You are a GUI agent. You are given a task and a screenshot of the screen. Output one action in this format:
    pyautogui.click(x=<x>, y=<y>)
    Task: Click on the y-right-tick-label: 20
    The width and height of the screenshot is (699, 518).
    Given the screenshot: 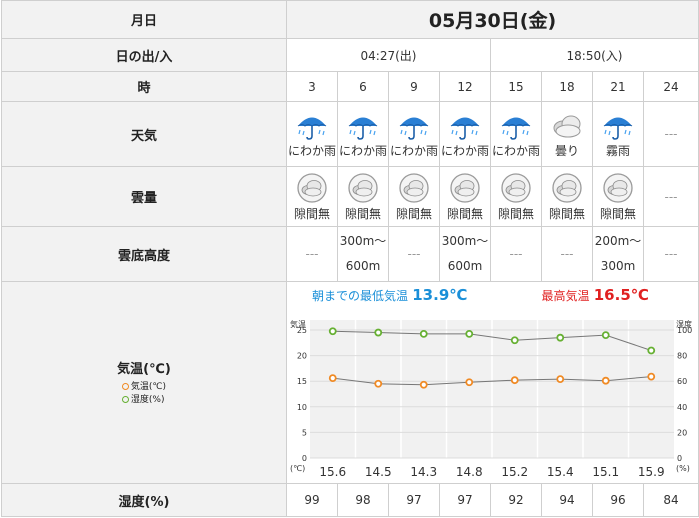 What is the action you would take?
    pyautogui.click(x=682, y=432)
    